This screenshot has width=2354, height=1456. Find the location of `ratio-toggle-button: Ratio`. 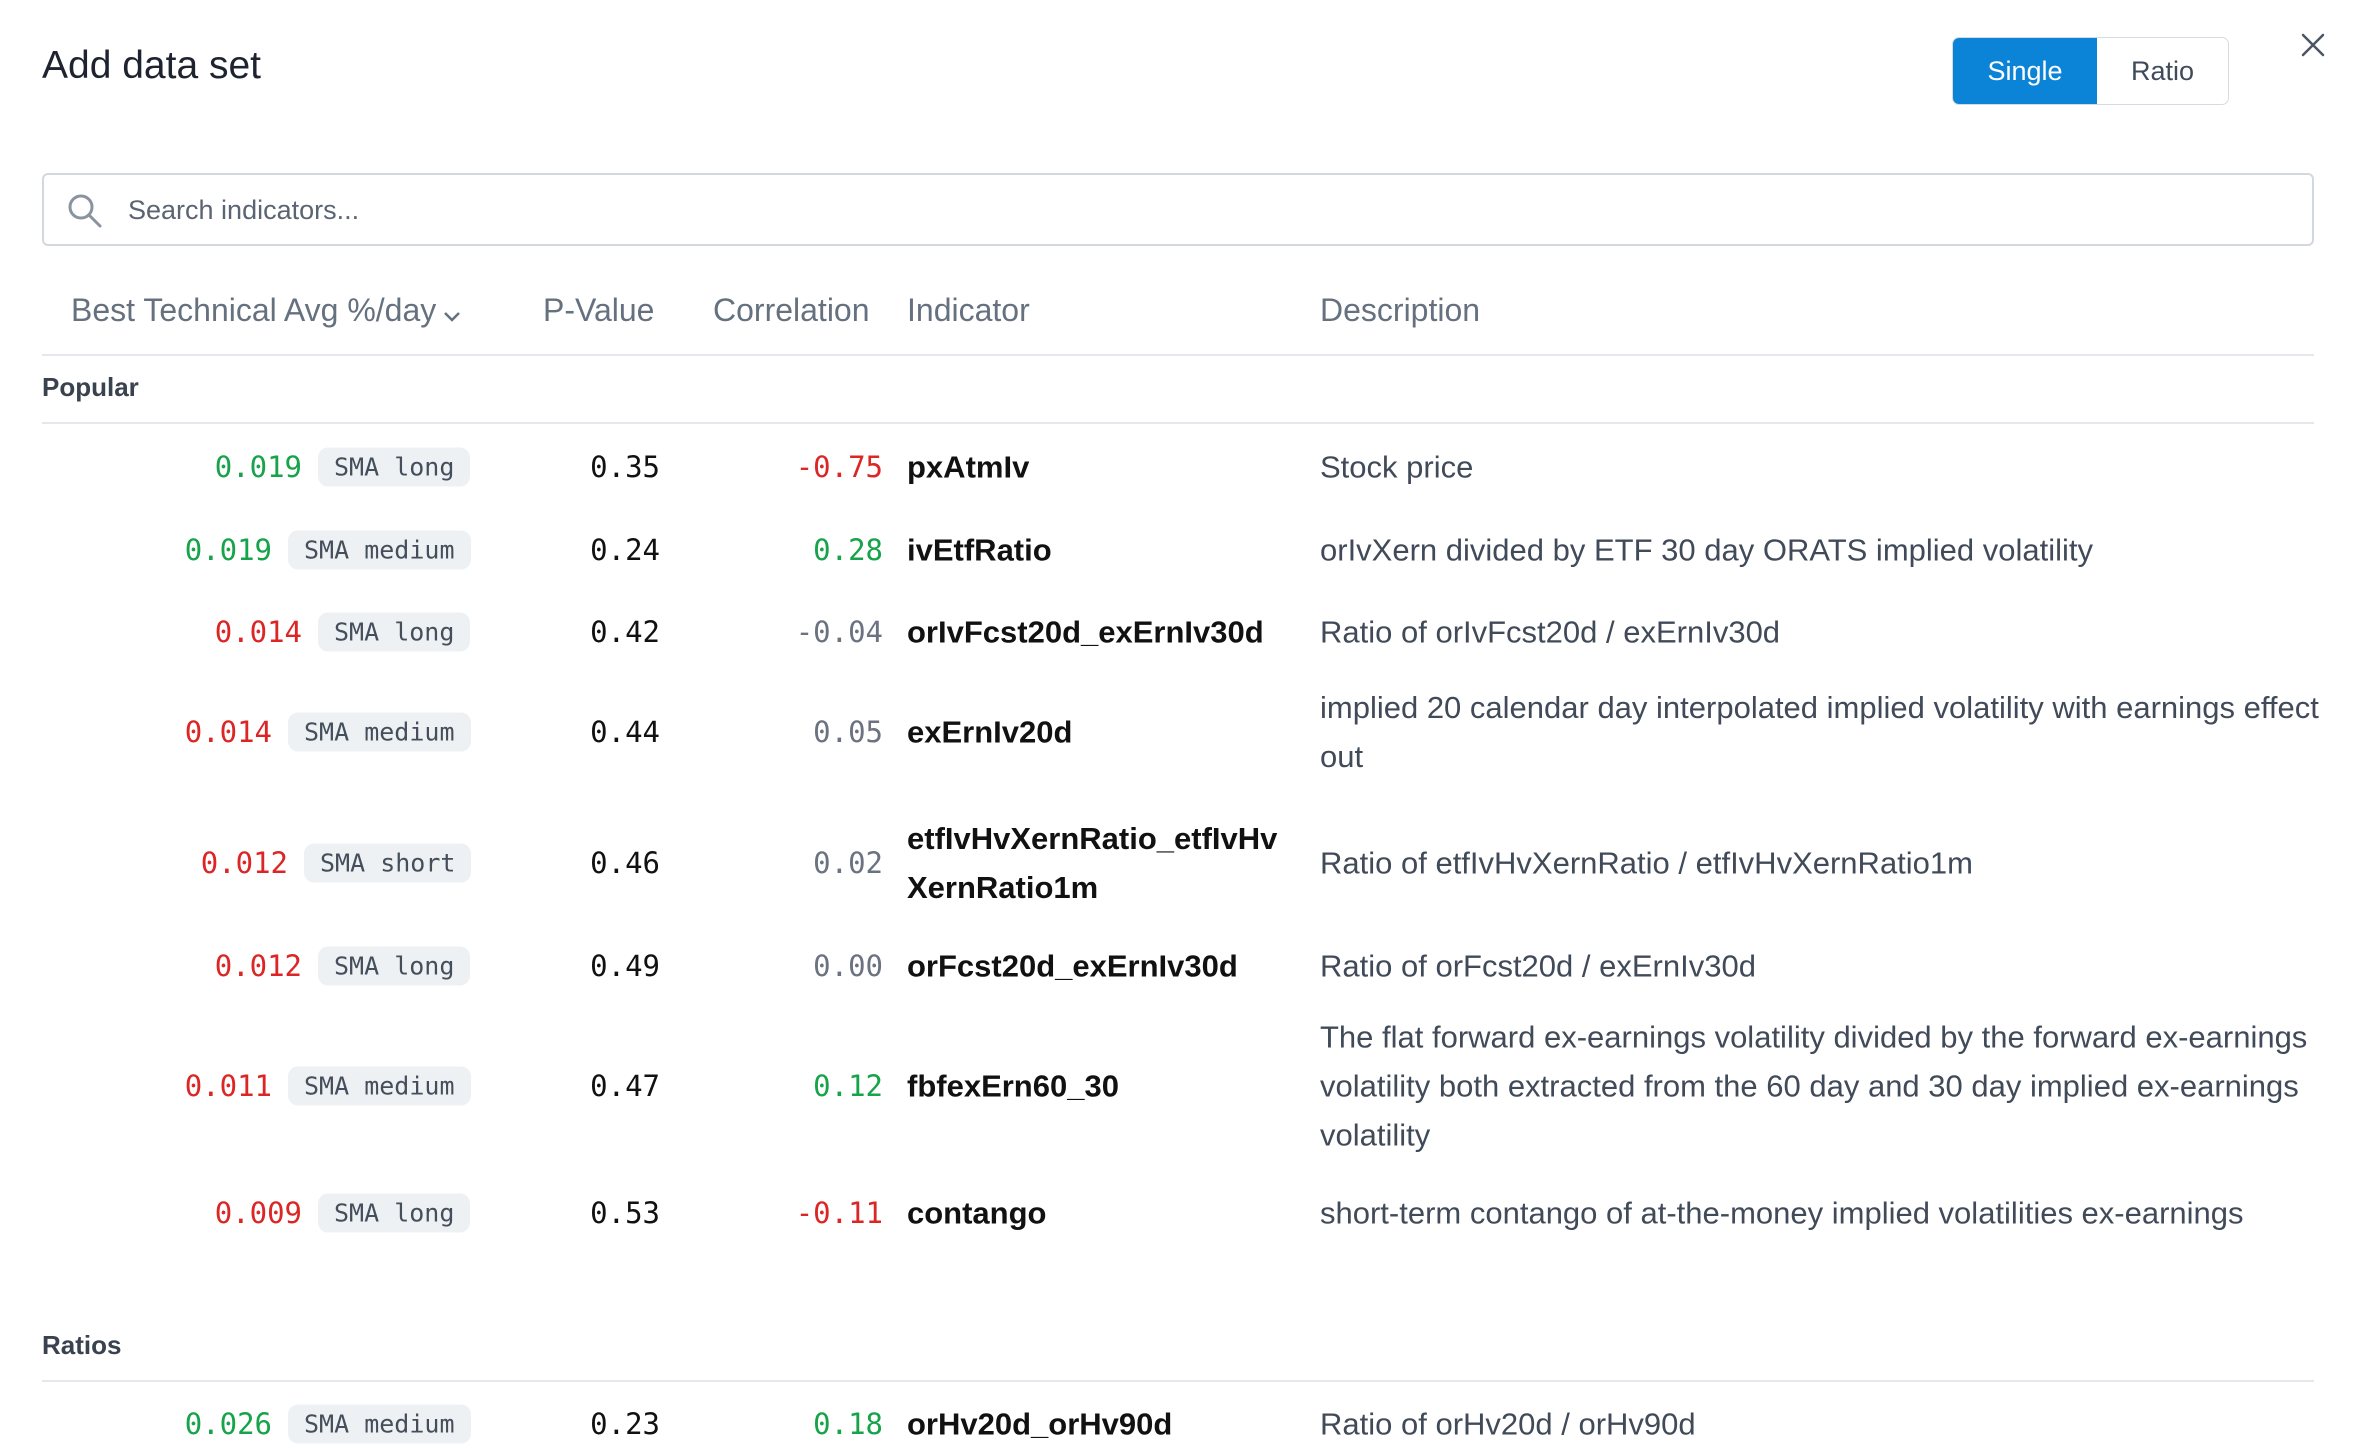

ratio-toggle-button: Ratio is located at coordinates (2162, 71).